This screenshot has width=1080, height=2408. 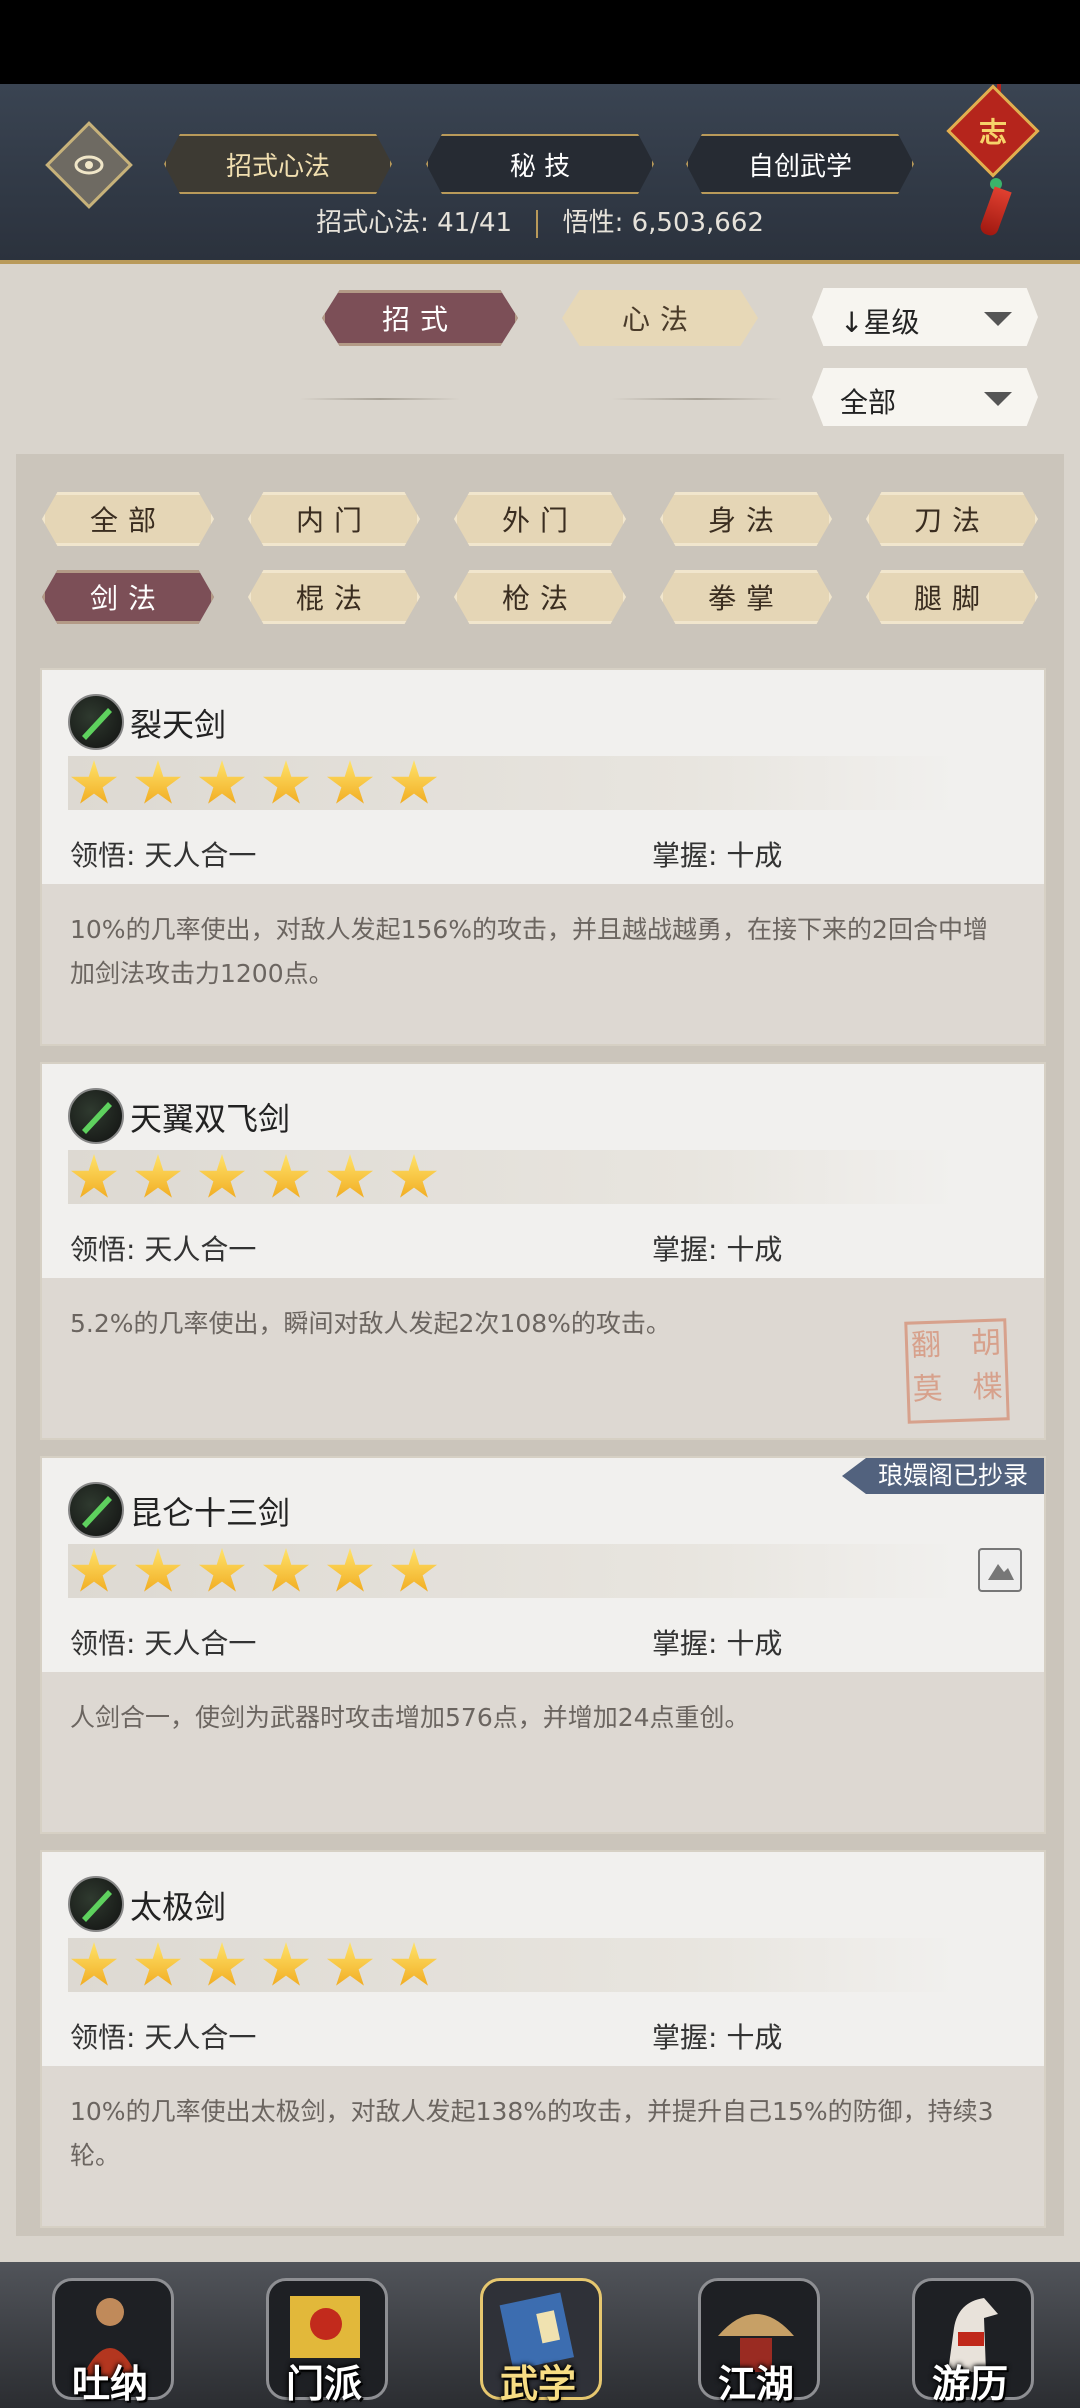 What do you see at coordinates (178, 725) in the screenshot?
I see `skill-name: 裂天剑` at bounding box center [178, 725].